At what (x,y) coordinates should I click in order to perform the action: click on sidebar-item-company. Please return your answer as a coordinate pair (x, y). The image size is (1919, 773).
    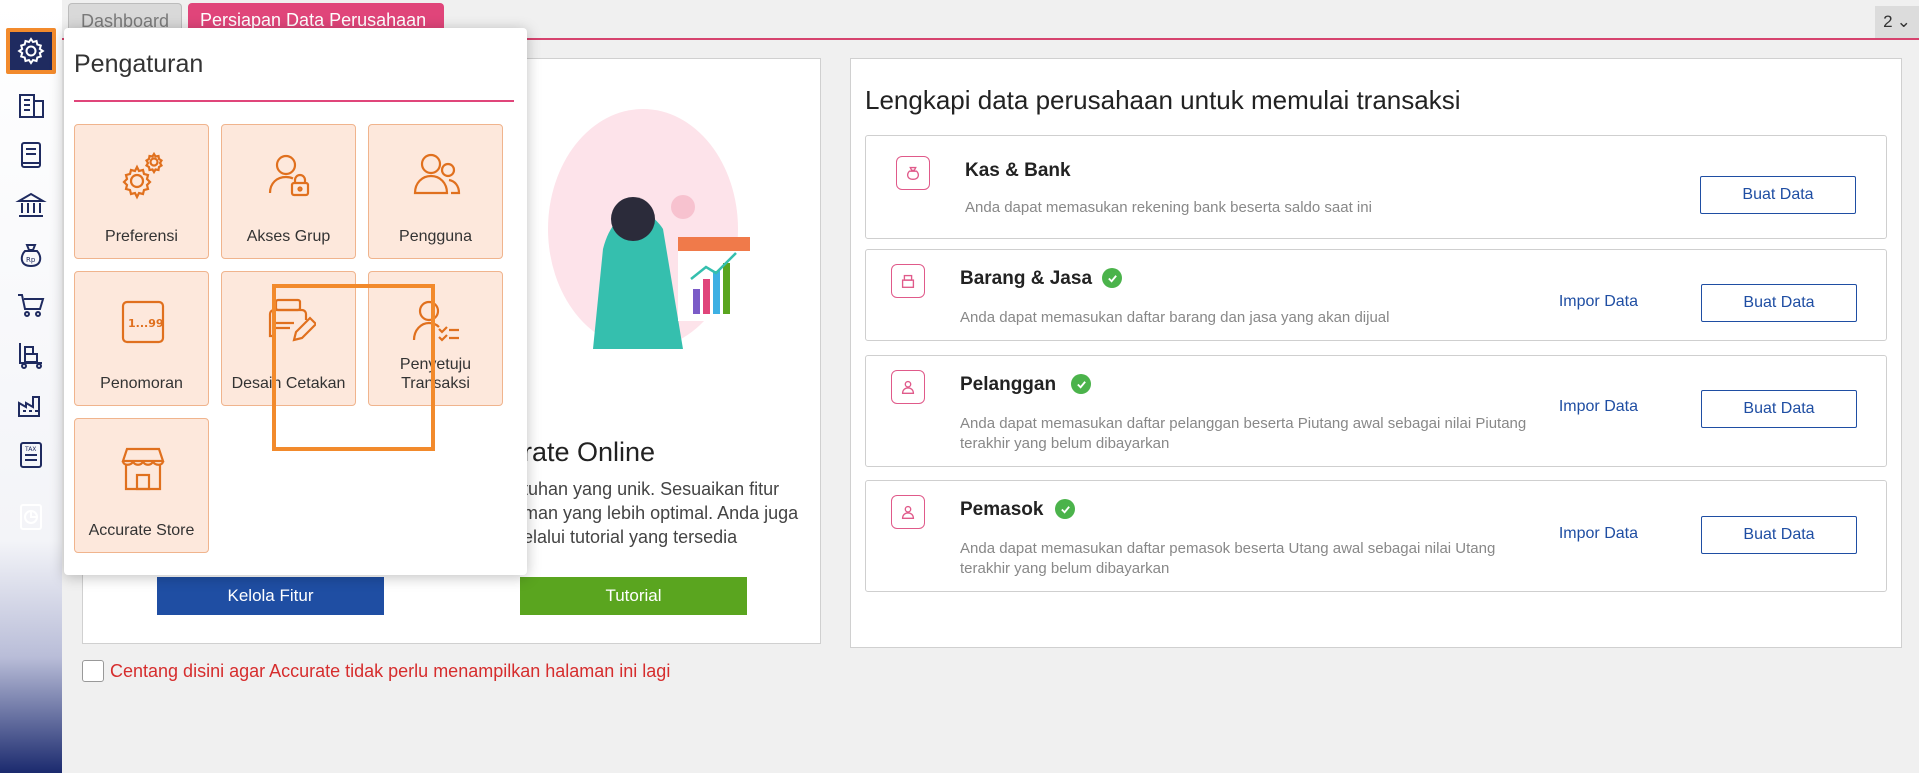
    Looking at the image, I should click on (31, 105).